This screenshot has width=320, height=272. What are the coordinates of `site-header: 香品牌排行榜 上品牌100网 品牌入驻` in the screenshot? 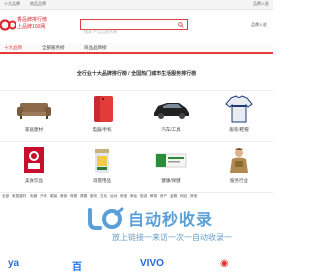 It's located at (136, 26).